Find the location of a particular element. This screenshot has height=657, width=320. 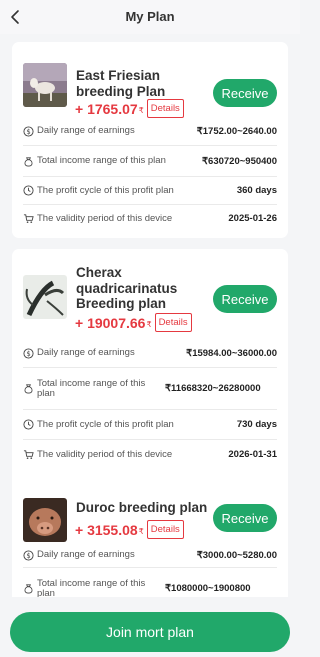

row-value: ₹15984.00~36000.00 is located at coordinates (231, 353).